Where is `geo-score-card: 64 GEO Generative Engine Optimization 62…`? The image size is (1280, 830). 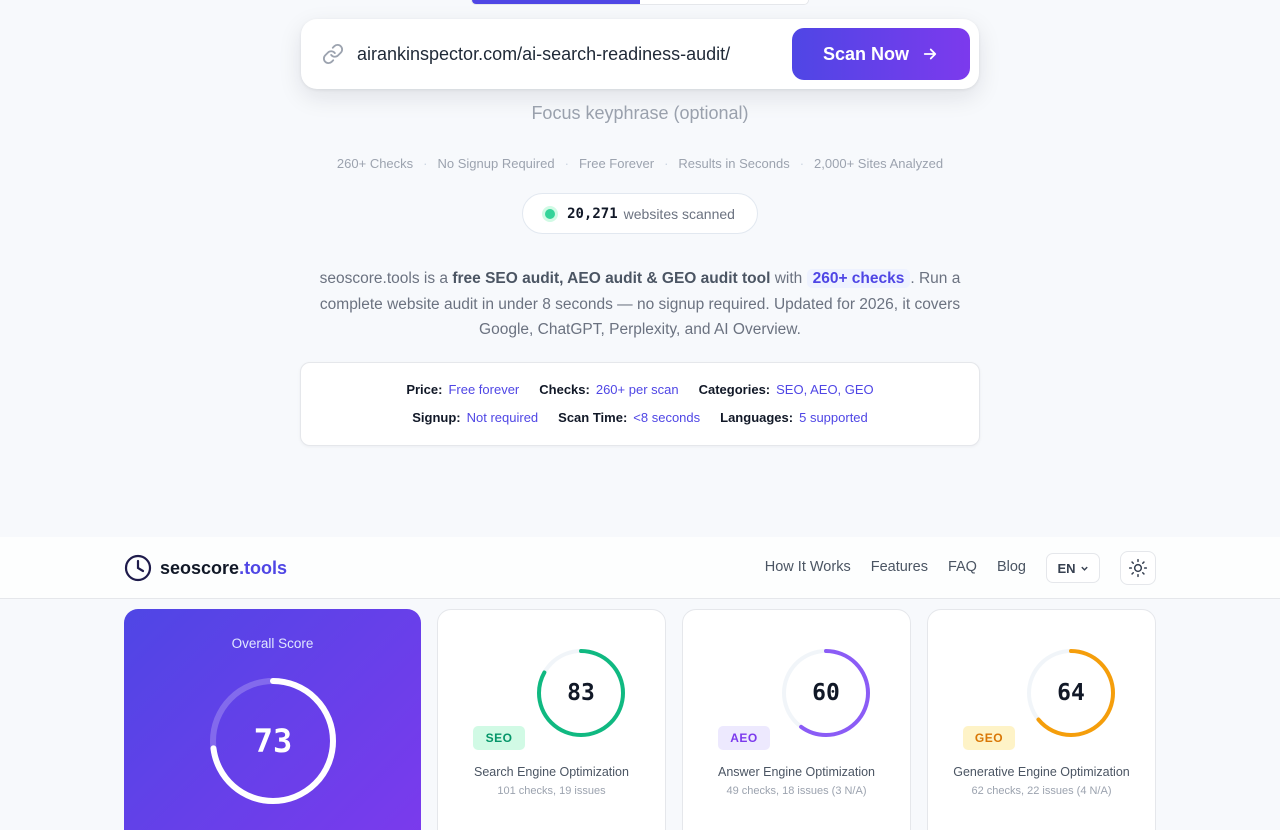
geo-score-card: 64 GEO Generative Engine Optimization 62… is located at coordinates (1041, 719).